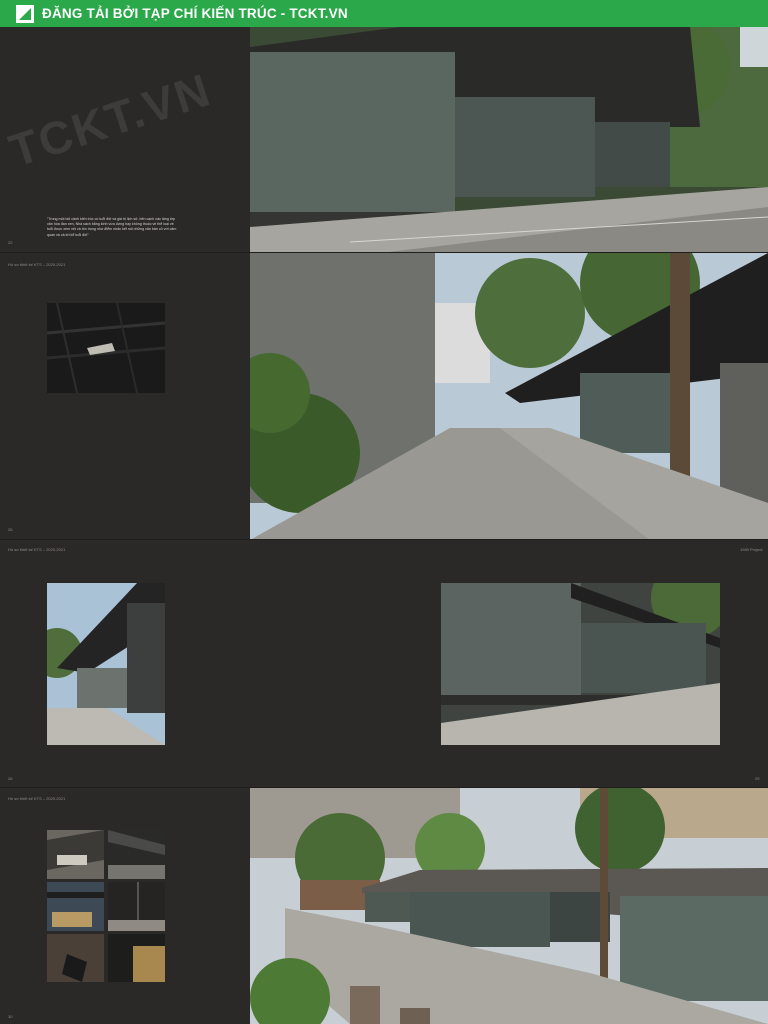 The height and width of the screenshot is (1024, 768). What do you see at coordinates (10, 242) in the screenshot?
I see `page-number-left: 22` at bounding box center [10, 242].